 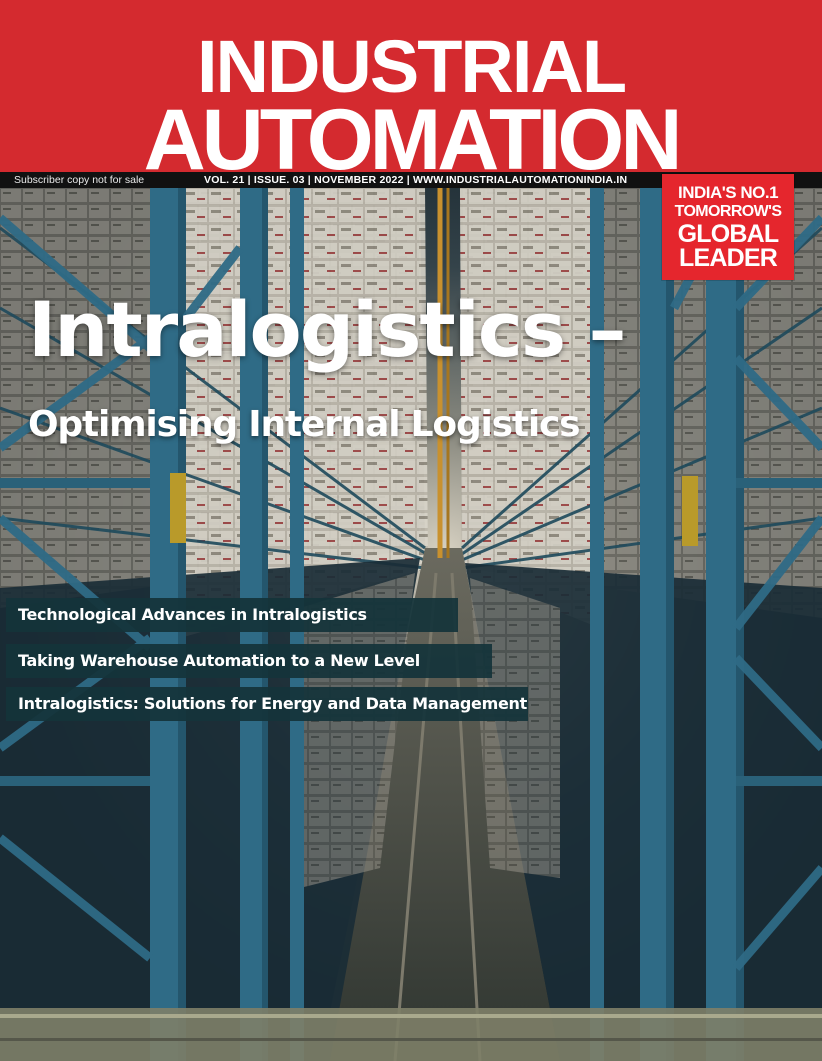 What do you see at coordinates (728, 227) in the screenshot?
I see `india-no1-badge: INDIA'S NO.1 TOMORROW'S GLOBAL LEADER` at bounding box center [728, 227].